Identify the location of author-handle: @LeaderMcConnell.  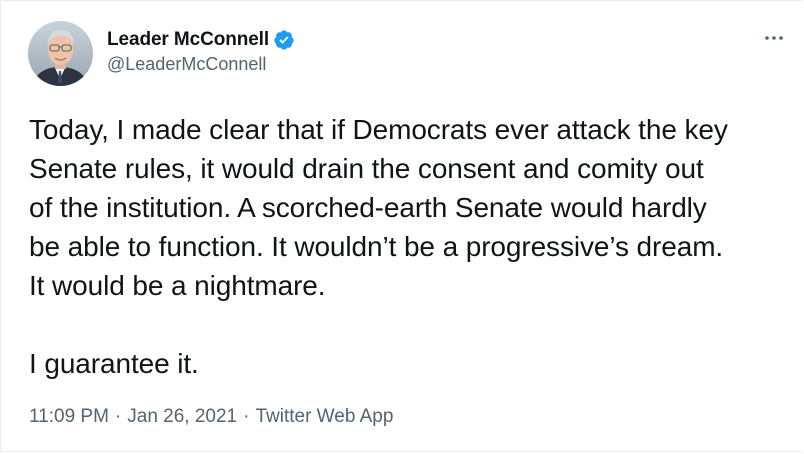
(186, 64).